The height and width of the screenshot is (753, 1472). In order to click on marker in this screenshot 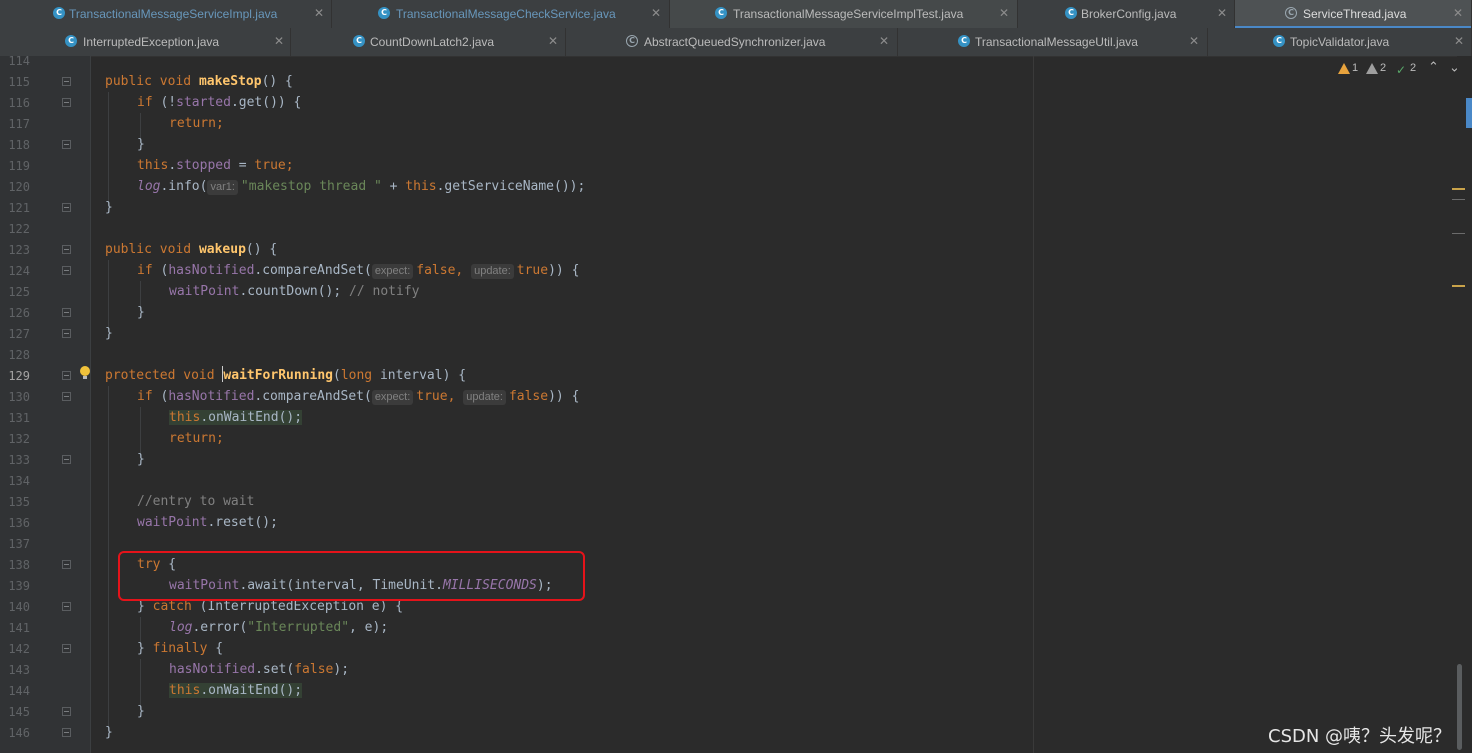, I will do `click(1458, 199)`.